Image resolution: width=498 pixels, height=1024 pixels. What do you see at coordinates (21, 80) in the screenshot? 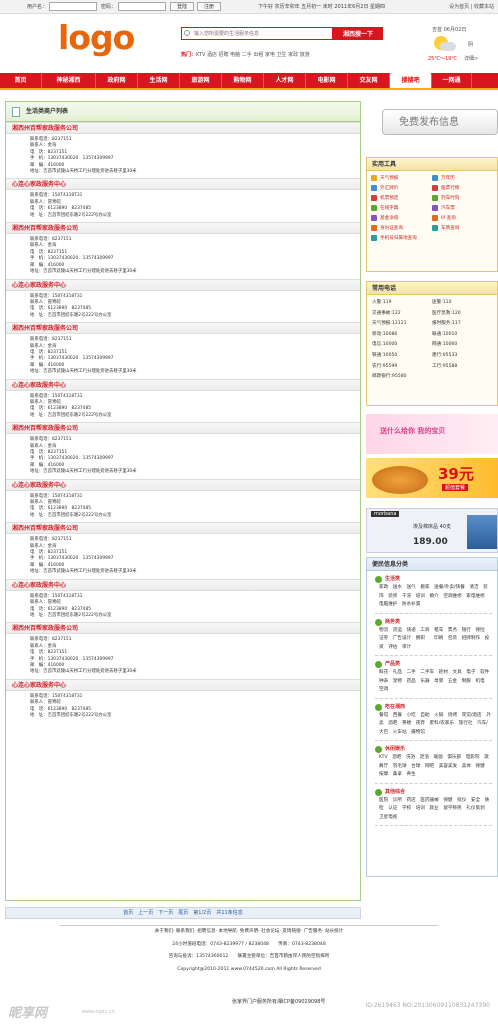
I see `nav-item: 首页` at bounding box center [21, 80].